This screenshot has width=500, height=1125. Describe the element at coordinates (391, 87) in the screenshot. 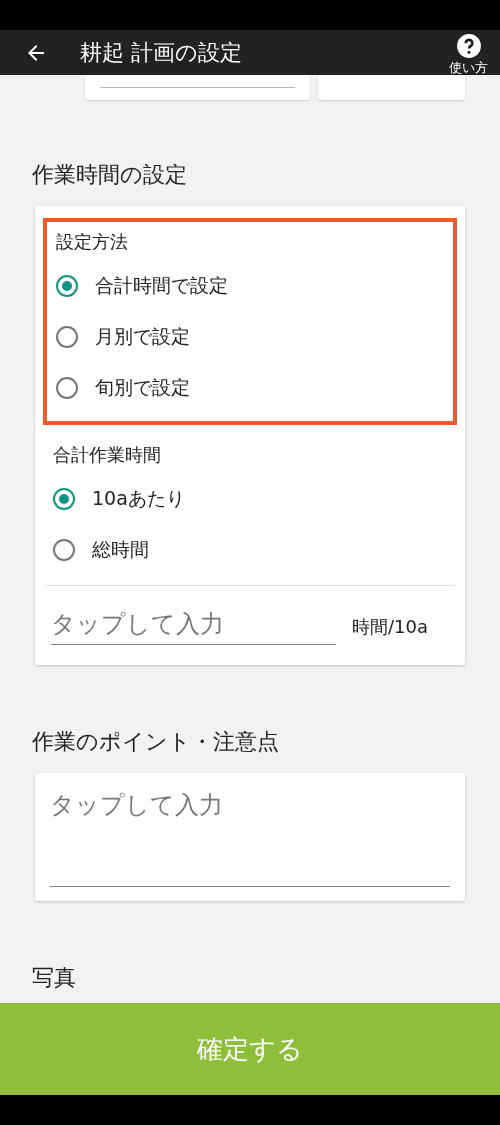

I see `dropdown-field` at that location.